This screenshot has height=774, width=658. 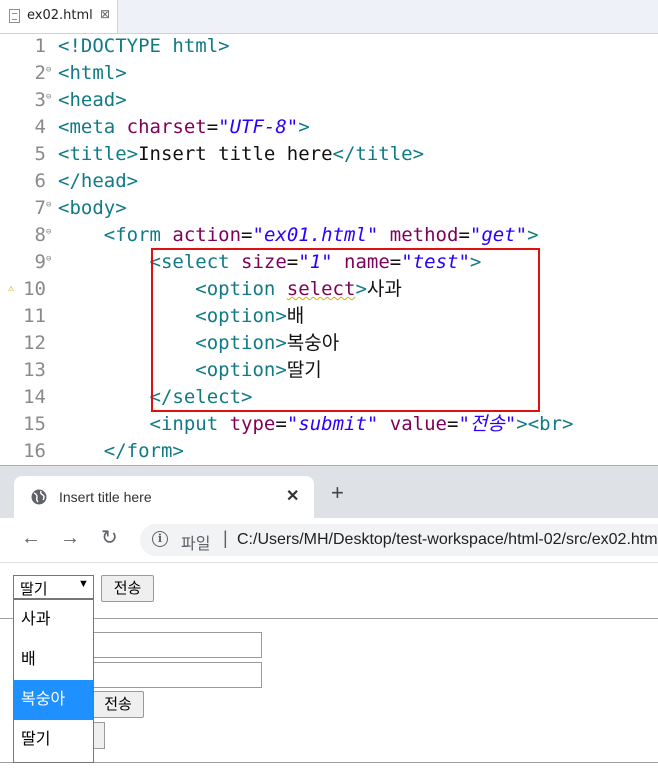 What do you see at coordinates (121, 451) in the screenshot?
I see `code-text: </form>` at bounding box center [121, 451].